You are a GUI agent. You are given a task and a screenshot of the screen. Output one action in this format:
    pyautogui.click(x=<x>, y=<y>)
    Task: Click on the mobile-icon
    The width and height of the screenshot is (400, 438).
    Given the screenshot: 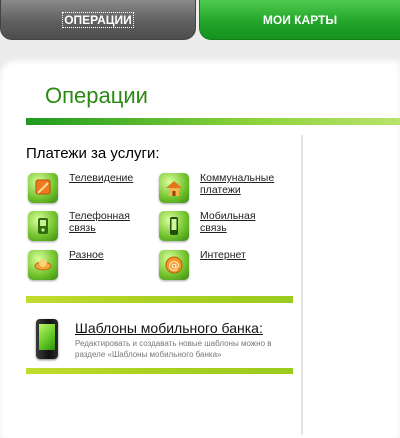 What is the action you would take?
    pyautogui.click(x=174, y=226)
    